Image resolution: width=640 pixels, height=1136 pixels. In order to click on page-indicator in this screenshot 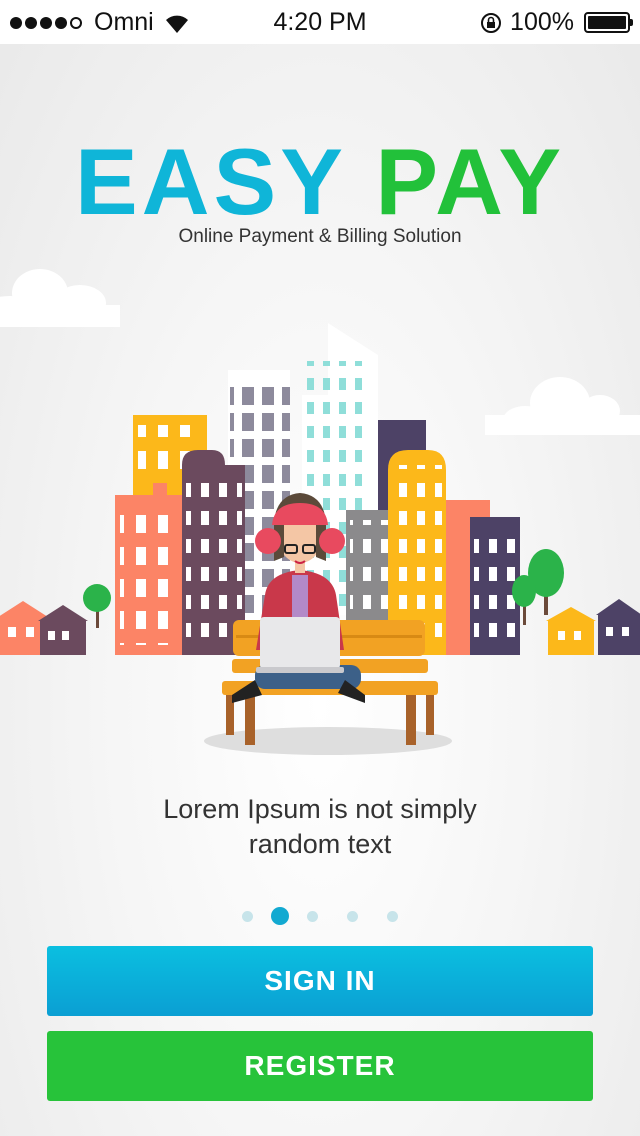, I will do `click(320, 917)`.